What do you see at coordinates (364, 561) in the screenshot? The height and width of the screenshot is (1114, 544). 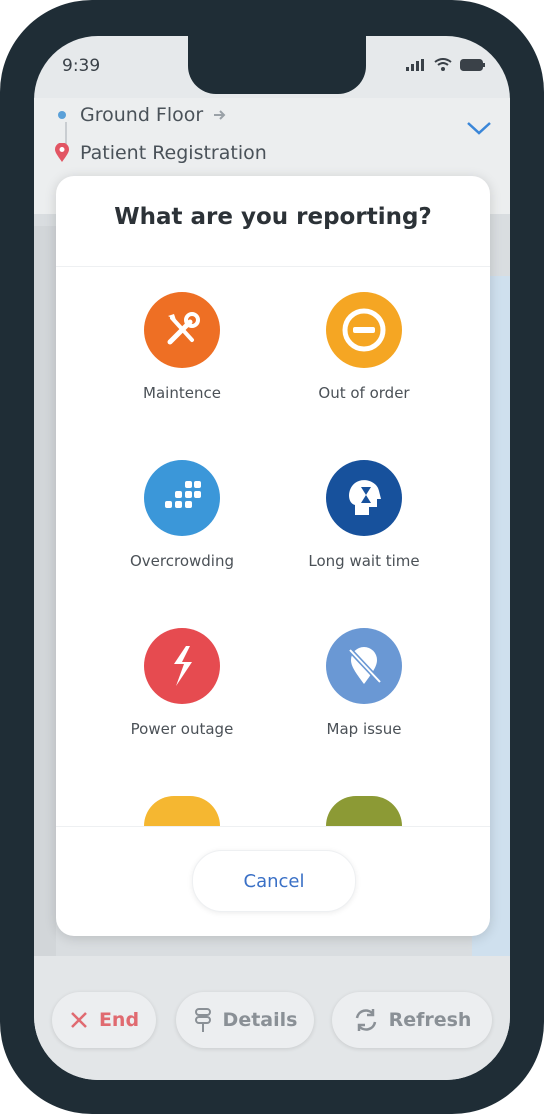 I see `option-label: Long wait time` at bounding box center [364, 561].